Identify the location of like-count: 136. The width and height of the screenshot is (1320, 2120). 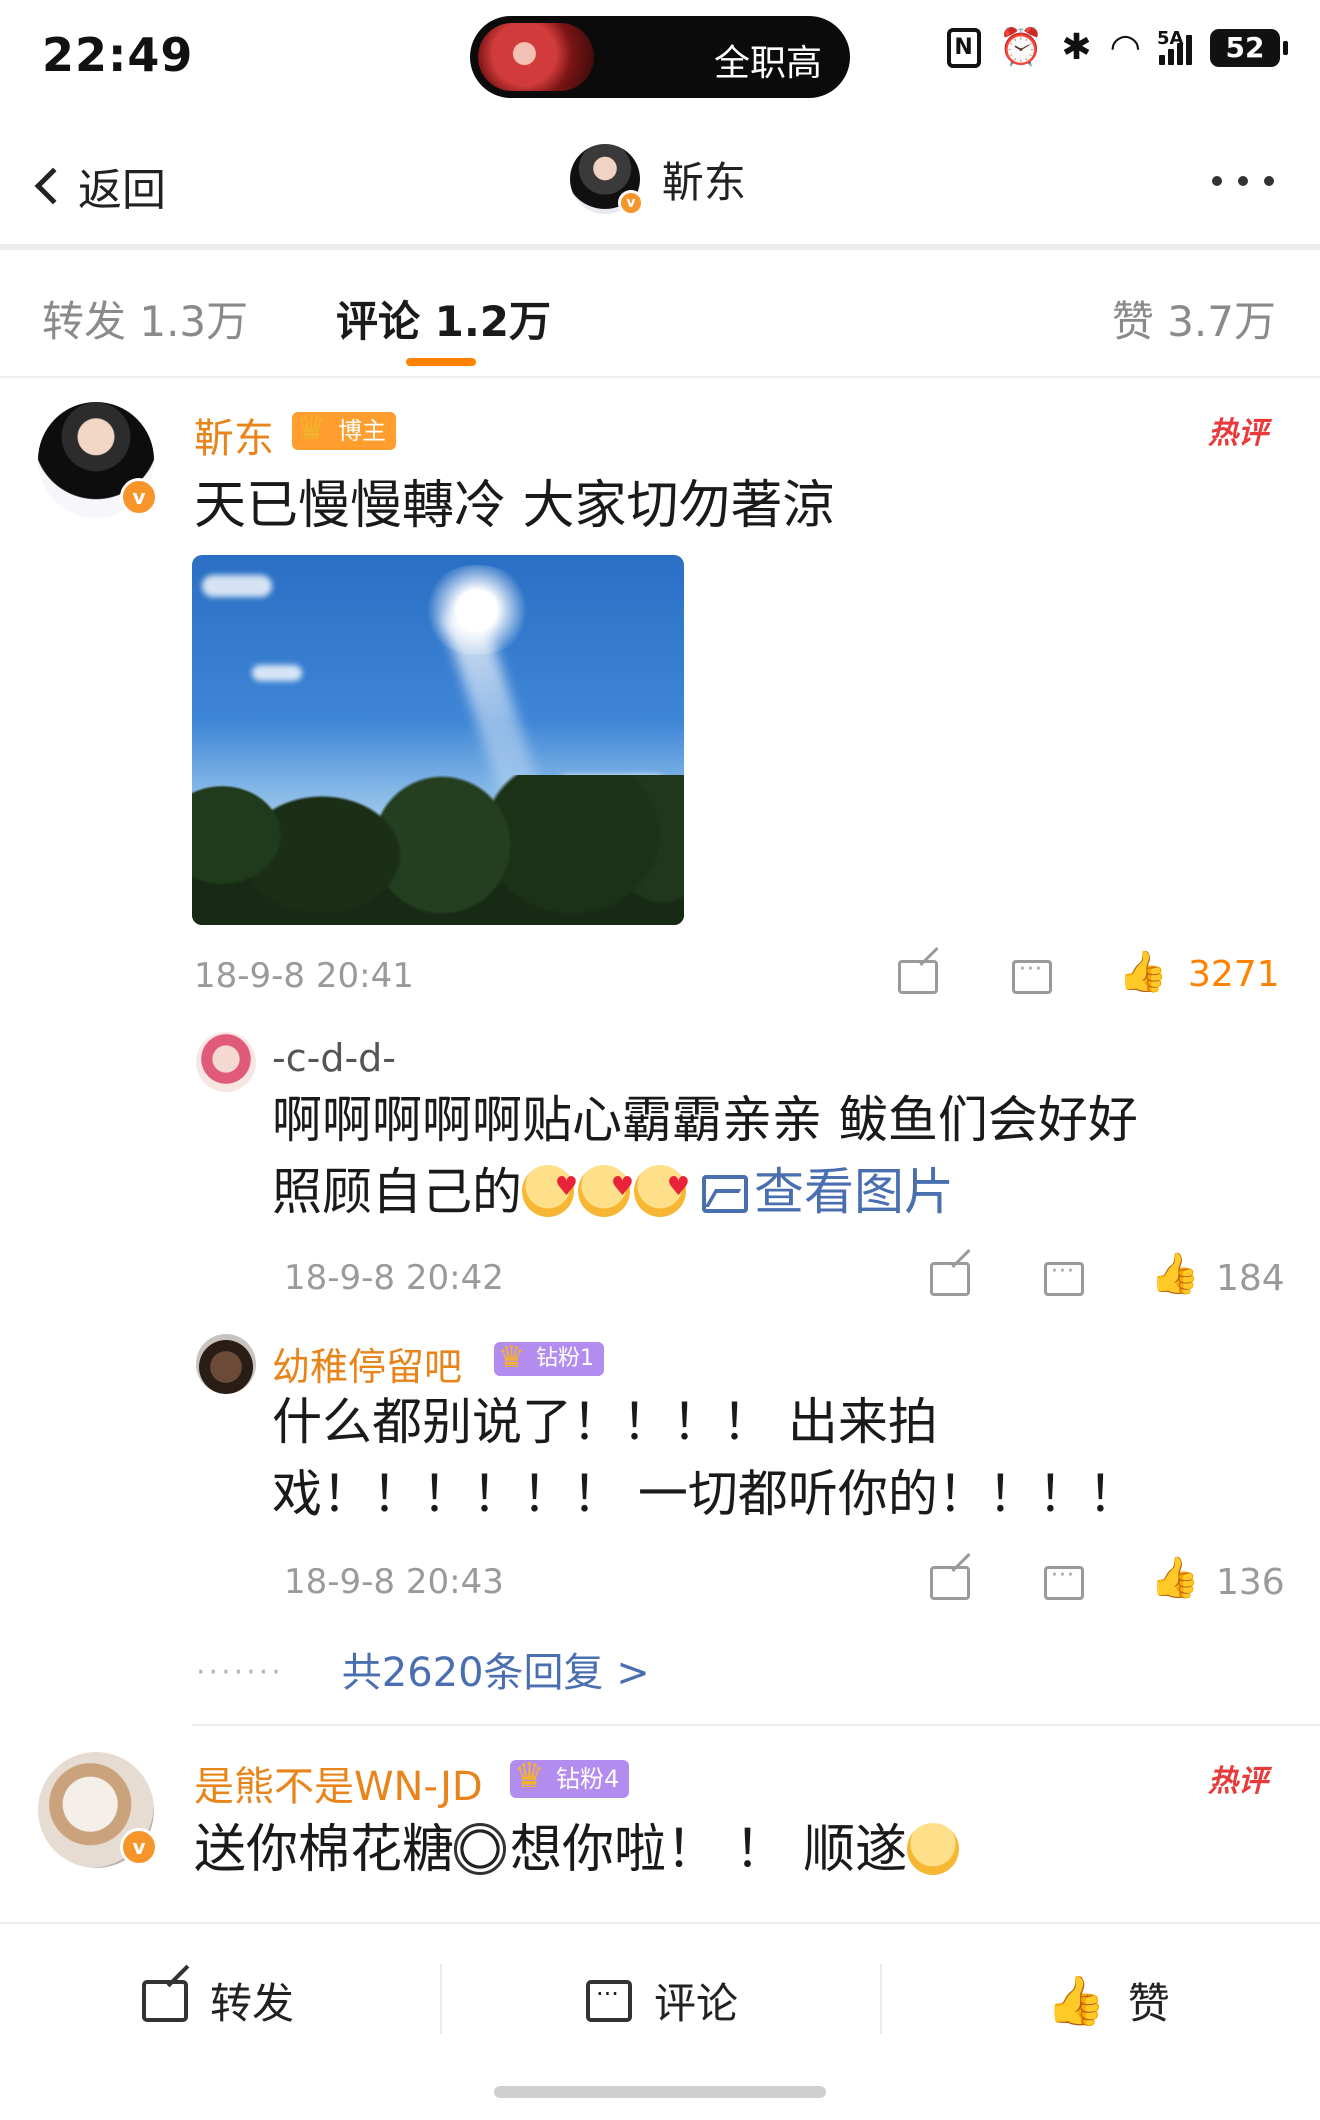
(1250, 1582).